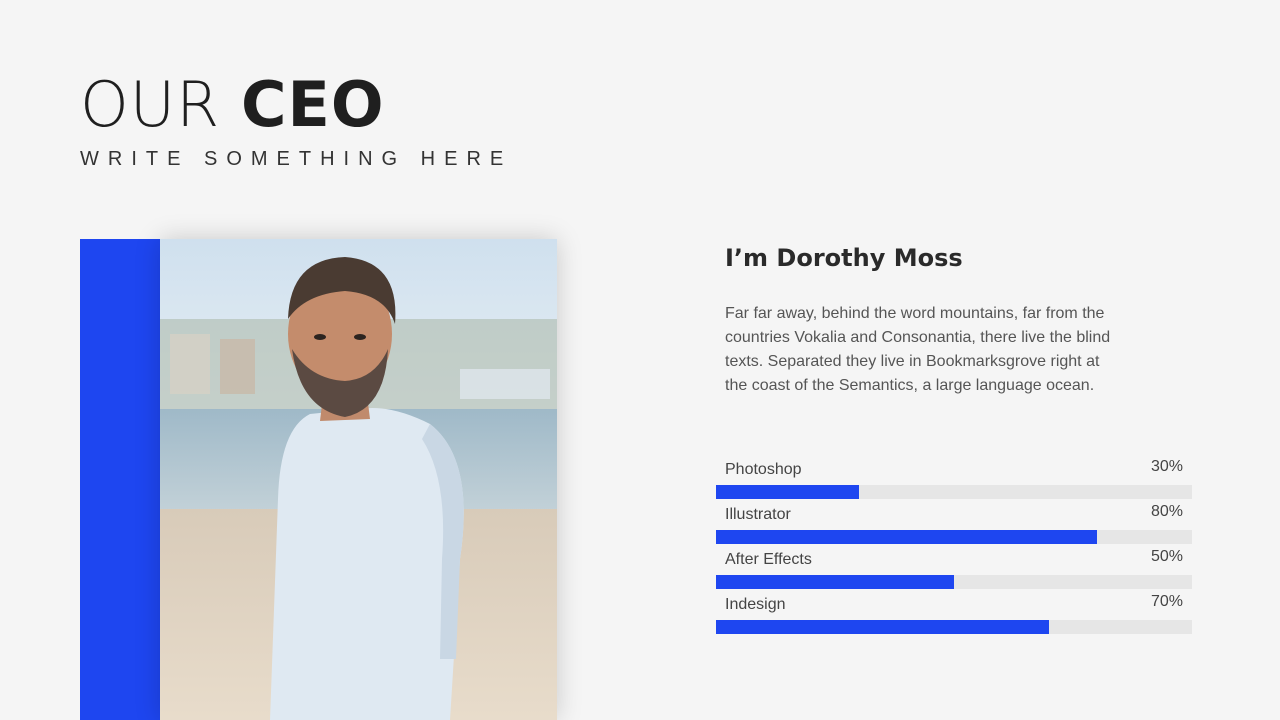 The height and width of the screenshot is (720, 1280). Describe the element at coordinates (954, 615) in the screenshot. I see `skill-indesign: Indesign 70%` at that location.